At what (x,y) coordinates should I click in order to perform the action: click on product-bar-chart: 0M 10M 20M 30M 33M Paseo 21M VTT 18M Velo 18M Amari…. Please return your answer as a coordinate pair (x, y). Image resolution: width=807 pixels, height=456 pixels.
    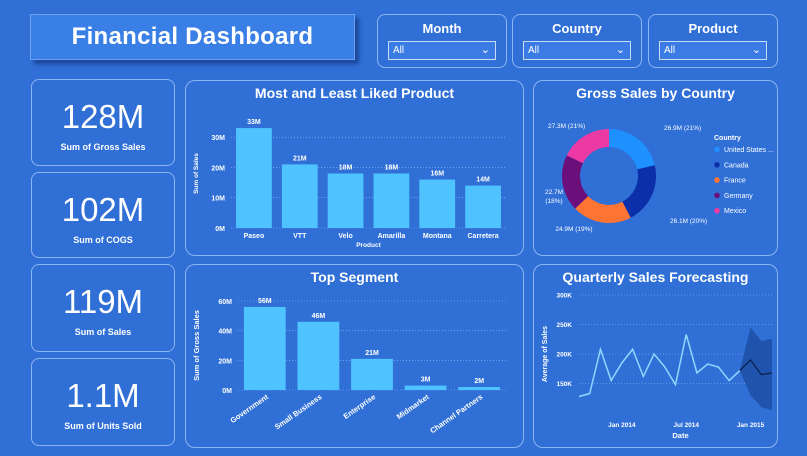
    Looking at the image, I should click on (349, 184).